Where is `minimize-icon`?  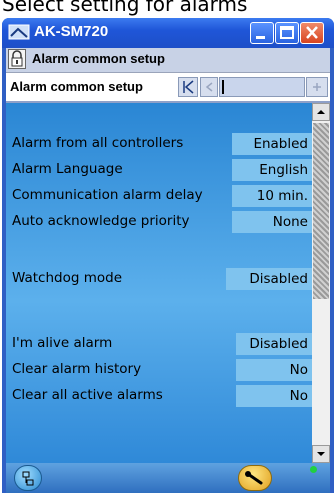 minimize-icon is located at coordinates (260, 37).